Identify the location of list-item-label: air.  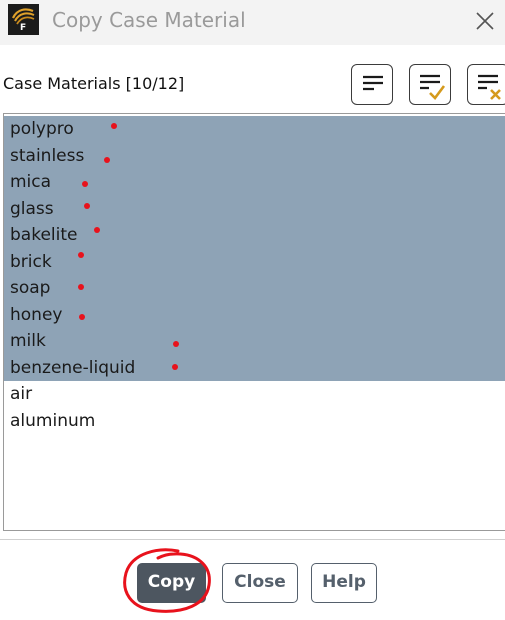
(21, 394).